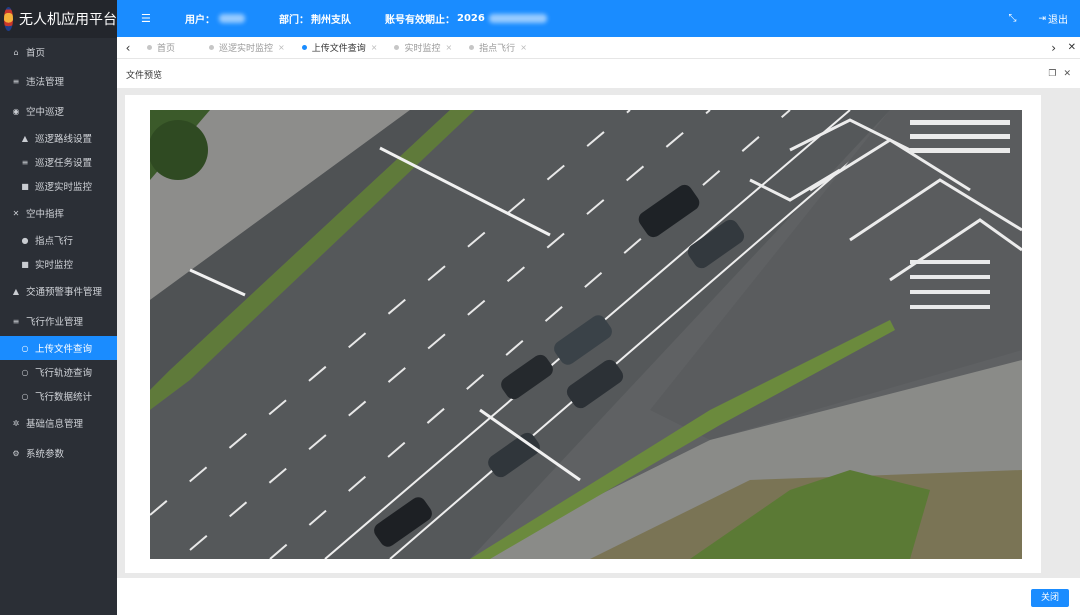 The width and height of the screenshot is (1080, 615). What do you see at coordinates (1042, 18) in the screenshot?
I see `logout-icon: ⇥` at bounding box center [1042, 18].